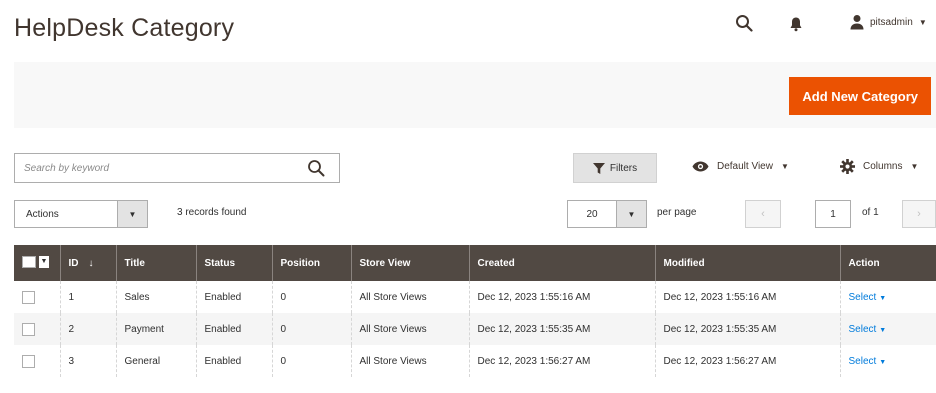  What do you see at coordinates (847, 166) in the screenshot?
I see `gear-icon` at bounding box center [847, 166].